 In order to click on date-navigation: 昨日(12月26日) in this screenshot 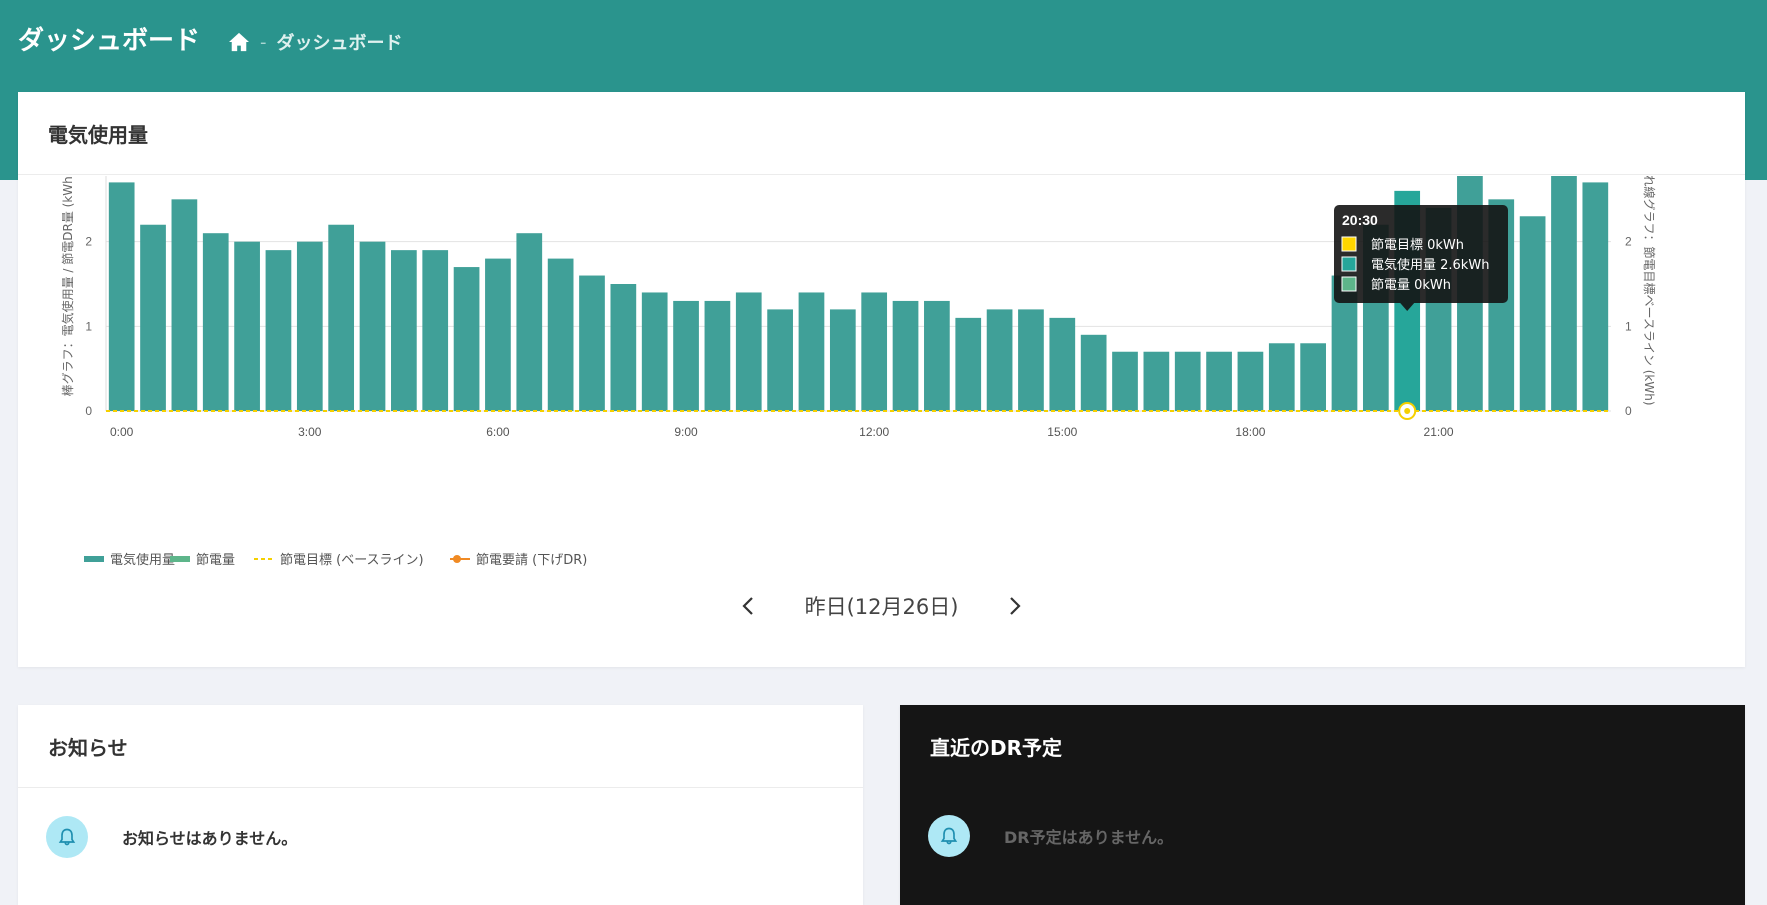, I will do `click(881, 606)`.